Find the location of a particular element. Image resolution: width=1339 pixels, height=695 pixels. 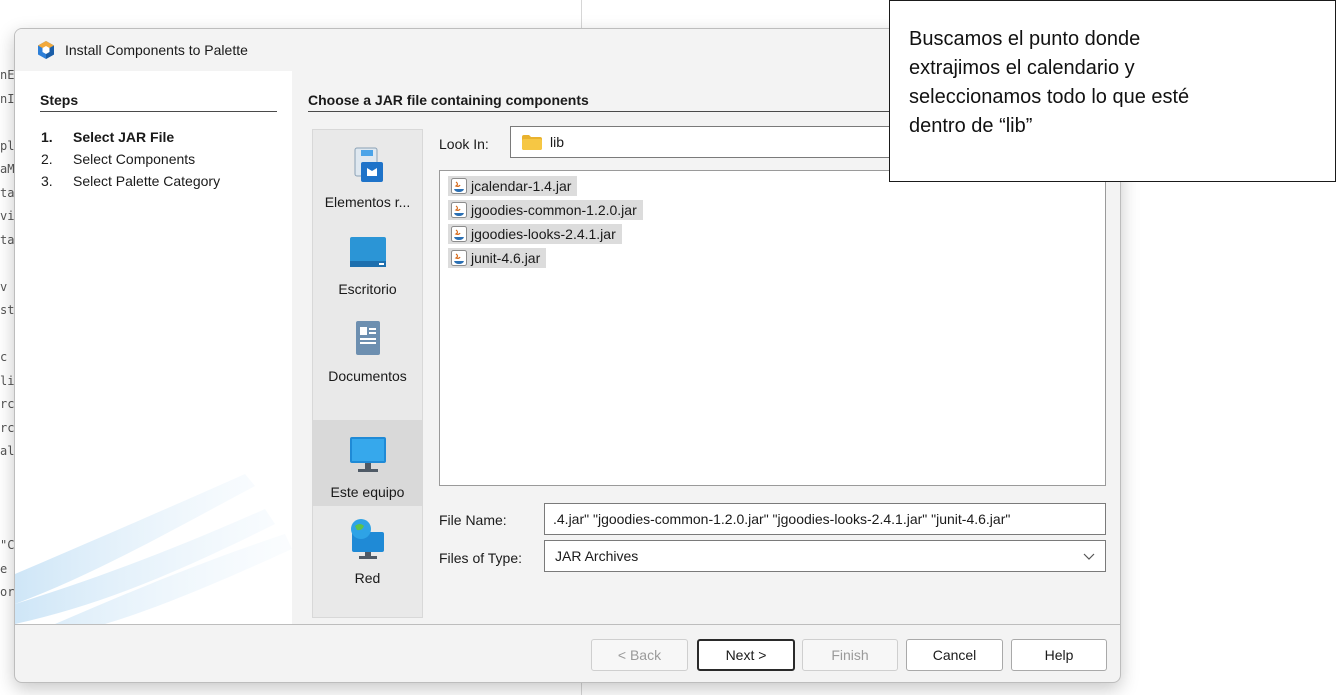

step-select-components: 2. Select Components is located at coordinates (118, 159).